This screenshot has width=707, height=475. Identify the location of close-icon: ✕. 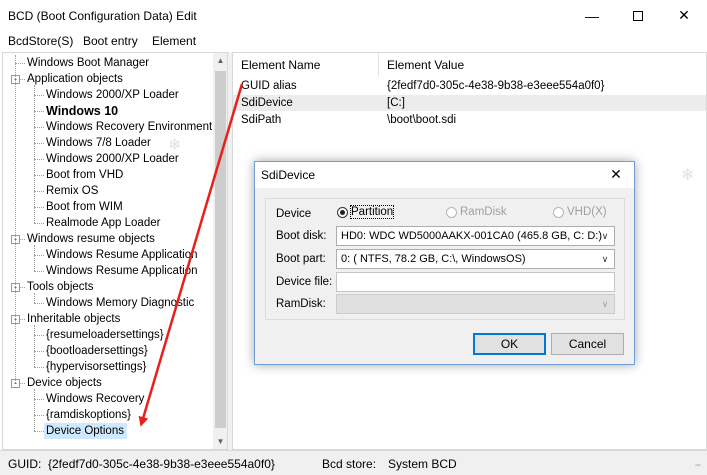
(684, 15).